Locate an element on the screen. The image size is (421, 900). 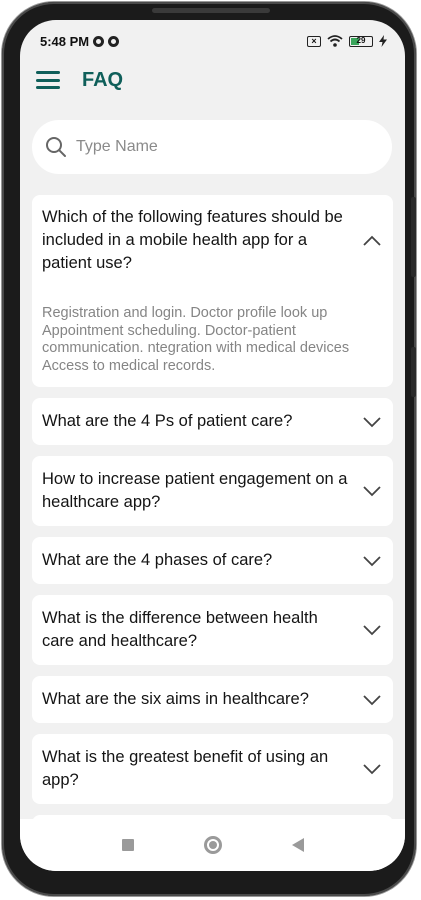
chevron-up-icon is located at coordinates (372, 241).